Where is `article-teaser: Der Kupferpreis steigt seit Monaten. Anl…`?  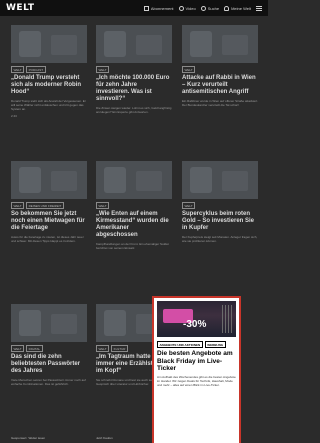 article-teaser: Der Kupferpreis steigt seit Monaten. Anl… is located at coordinates (220, 239).